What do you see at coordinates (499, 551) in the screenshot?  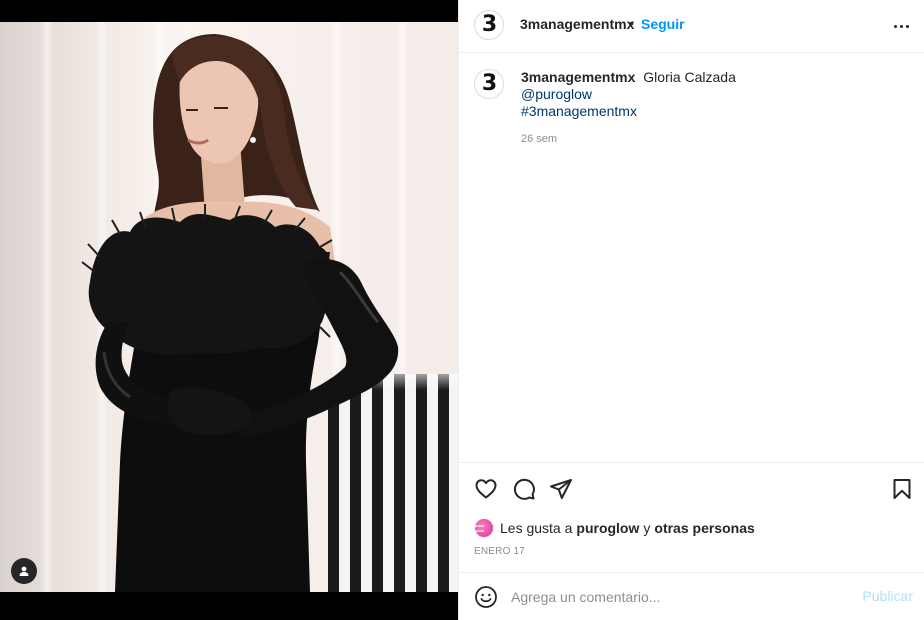 I see `post-date: ENERO 17` at bounding box center [499, 551].